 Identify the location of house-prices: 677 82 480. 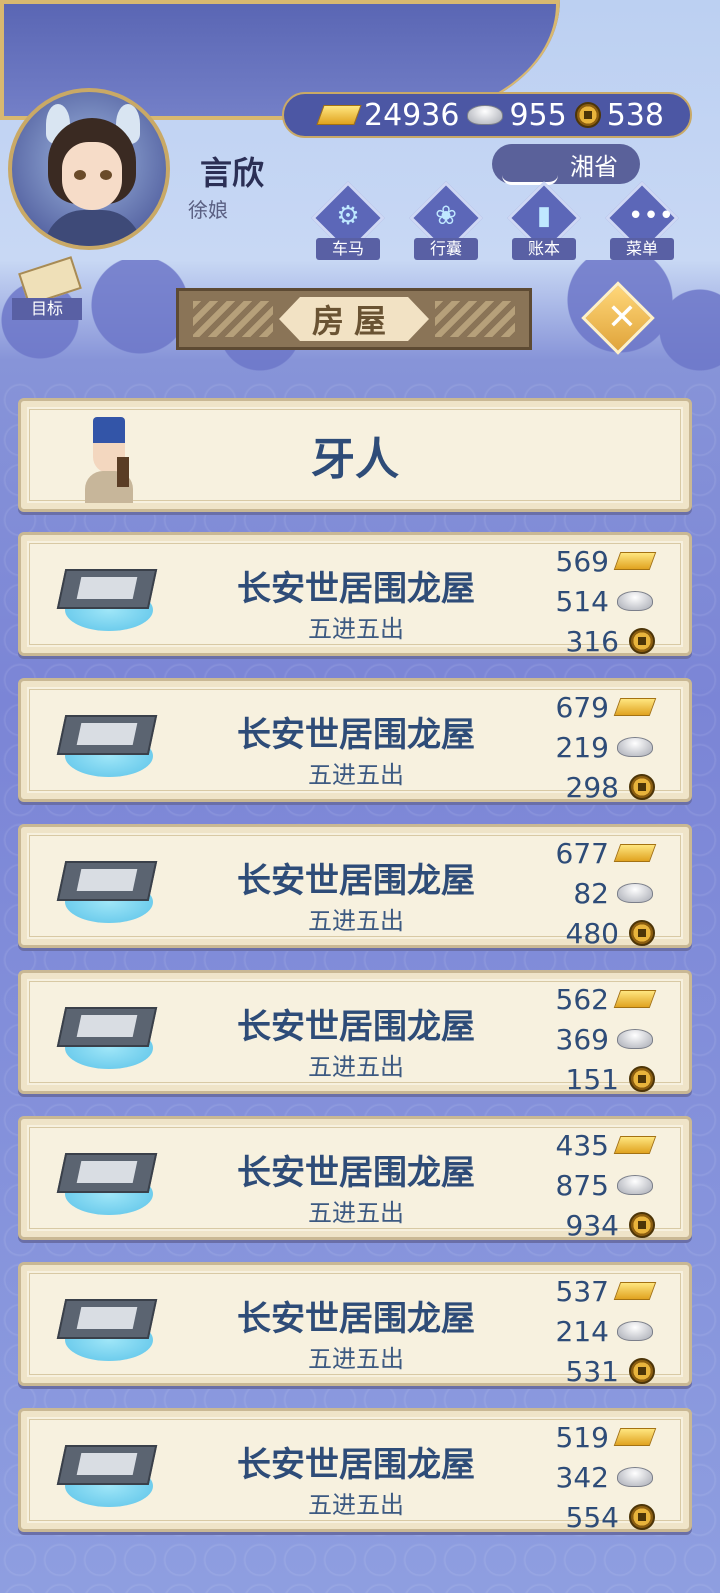
(599, 893).